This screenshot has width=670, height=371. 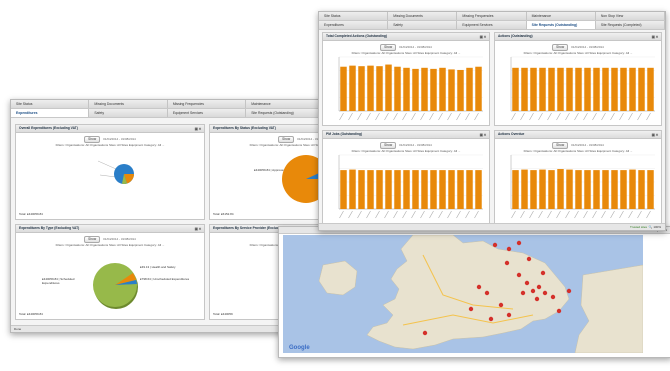 I want to click on x-tick-label, so click(x=558, y=116).